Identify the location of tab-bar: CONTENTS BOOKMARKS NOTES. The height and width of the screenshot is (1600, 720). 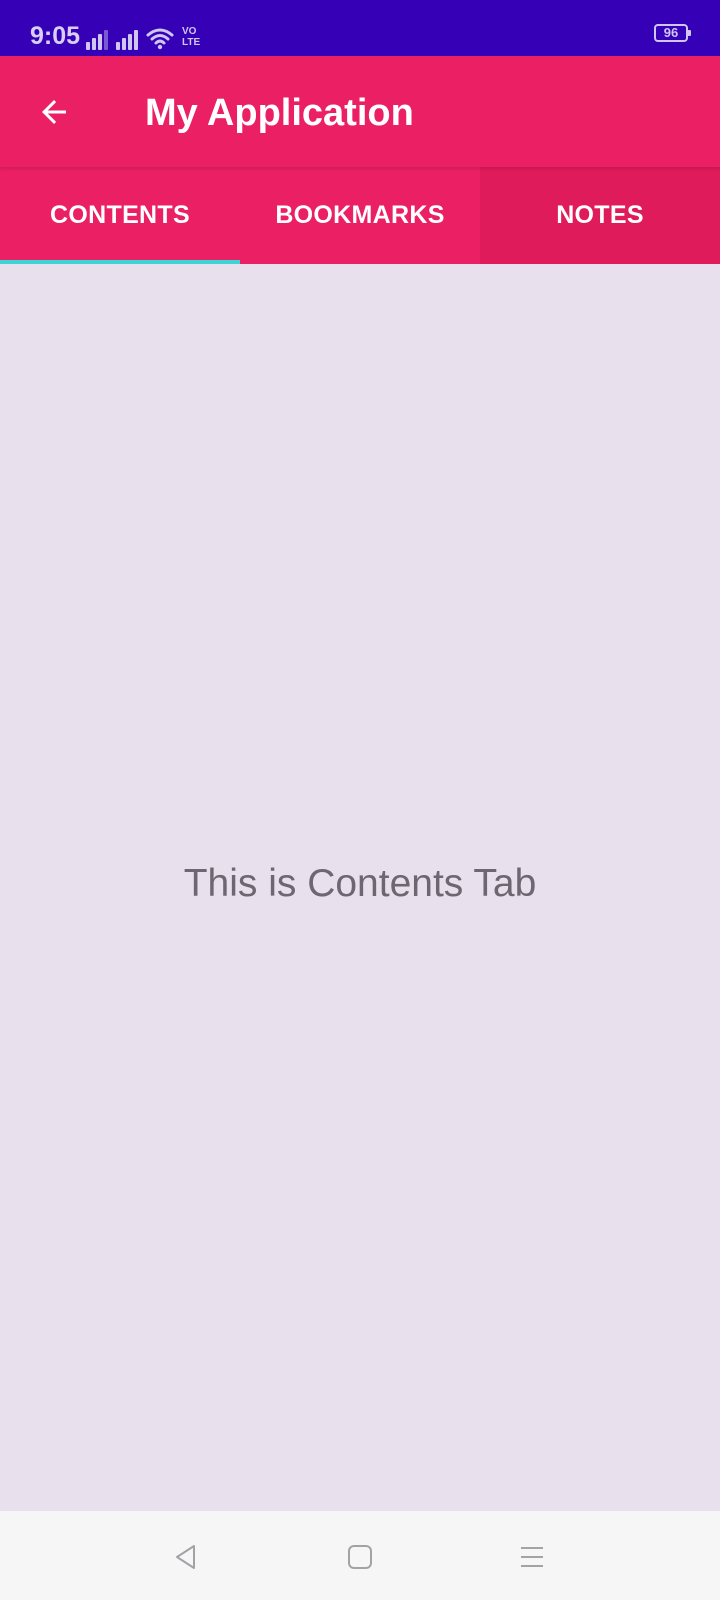
(360, 215).